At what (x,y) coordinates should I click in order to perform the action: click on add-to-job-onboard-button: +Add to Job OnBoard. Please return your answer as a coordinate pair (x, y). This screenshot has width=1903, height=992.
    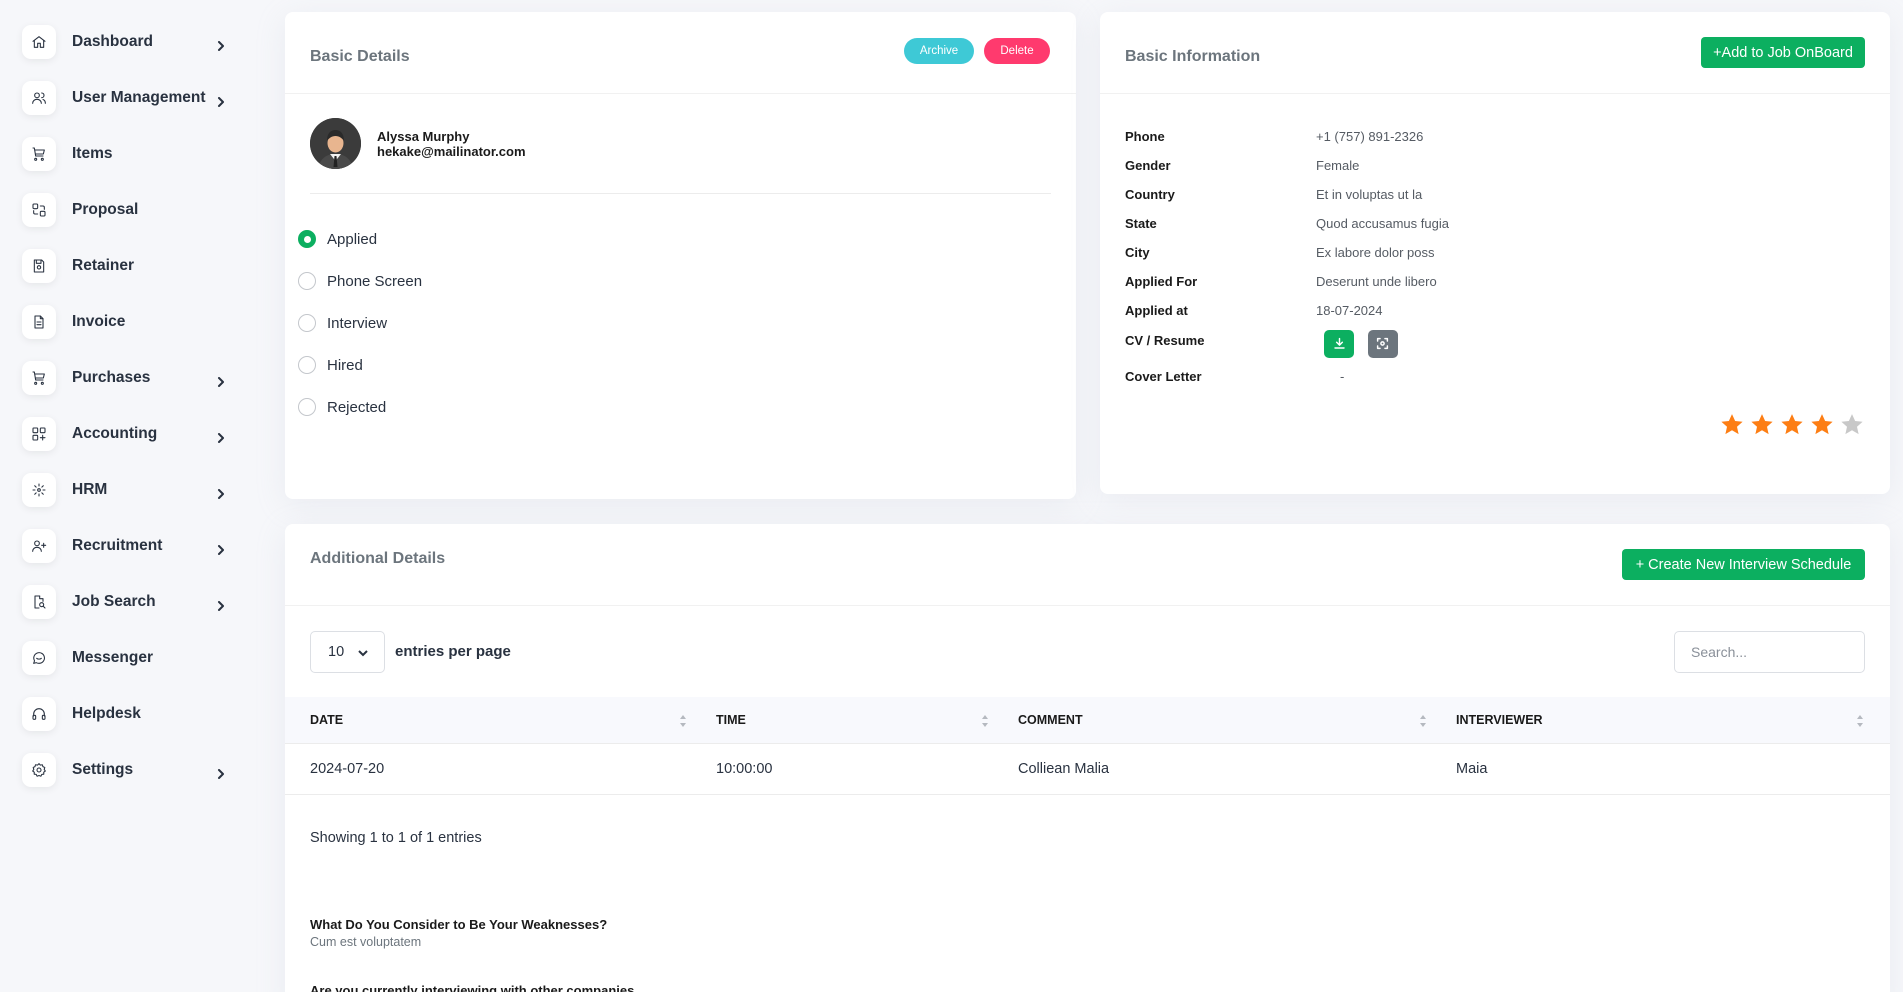
    Looking at the image, I should click on (1783, 52).